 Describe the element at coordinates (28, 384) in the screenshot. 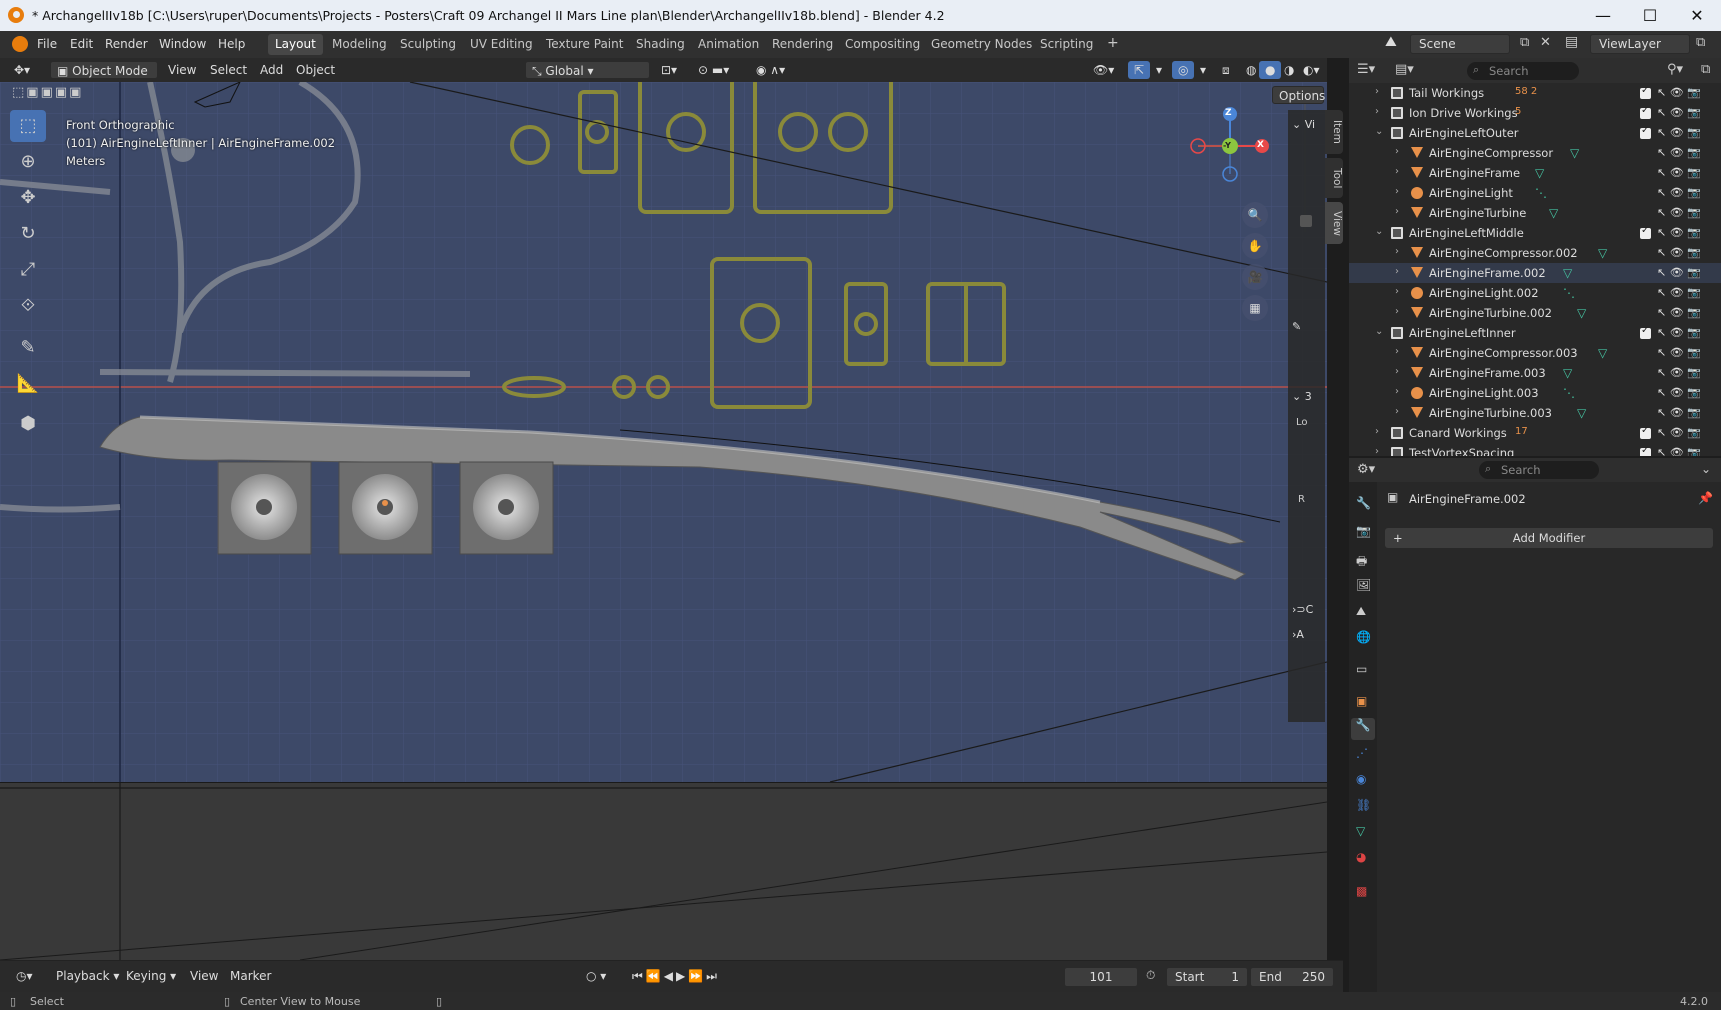

I see `measure-tool-icon: 📐` at that location.